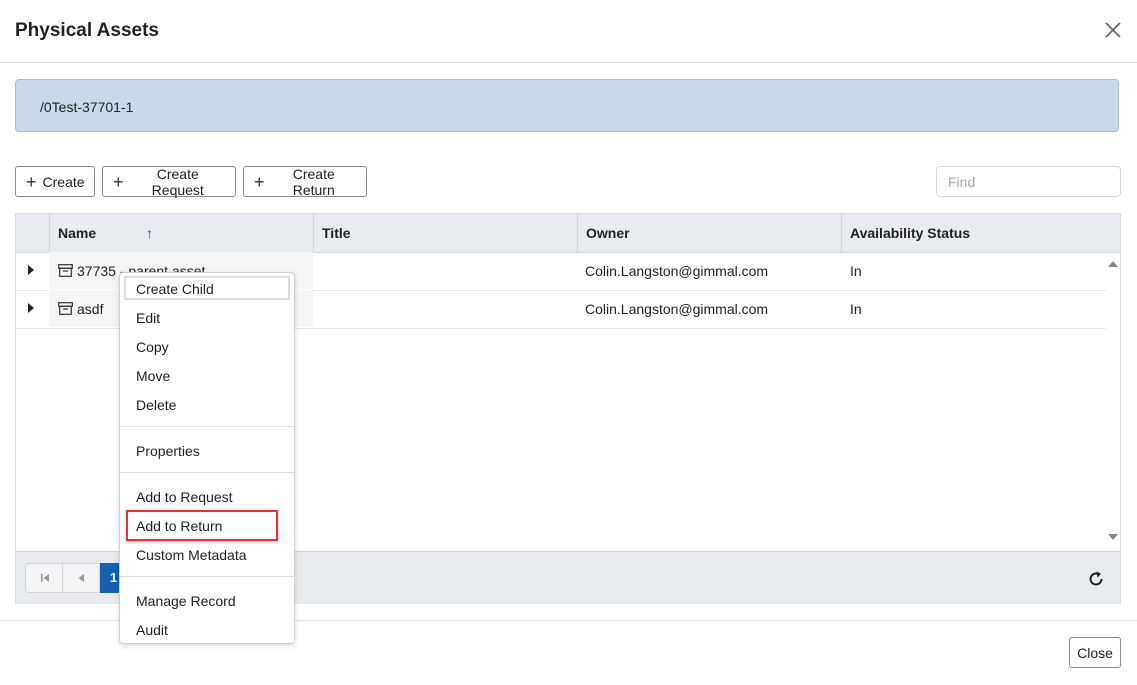 Image resolution: width=1137 pixels, height=685 pixels. What do you see at coordinates (153, 376) in the screenshot?
I see `menu-item-move: Move` at bounding box center [153, 376].